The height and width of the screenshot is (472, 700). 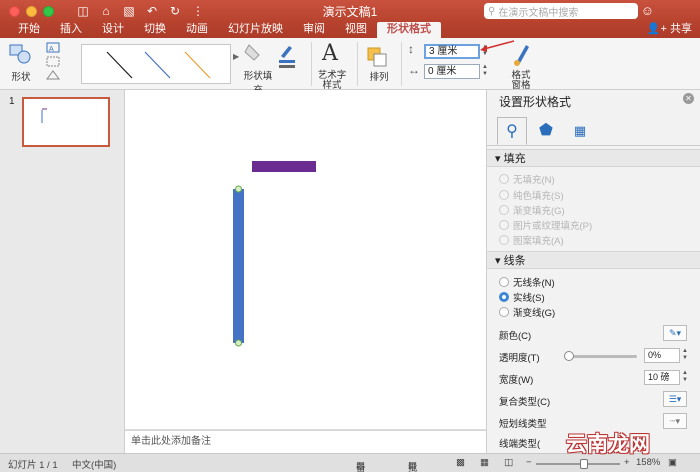 I want to click on tab-insert: 插入, so click(x=71, y=30).